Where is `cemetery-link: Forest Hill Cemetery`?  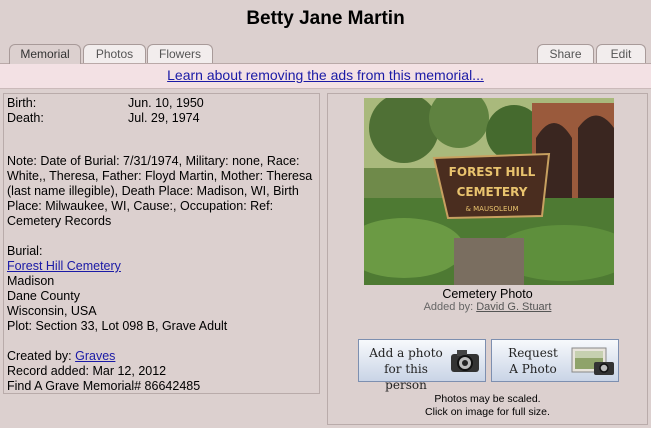 cemetery-link: Forest Hill Cemetery is located at coordinates (64, 266).